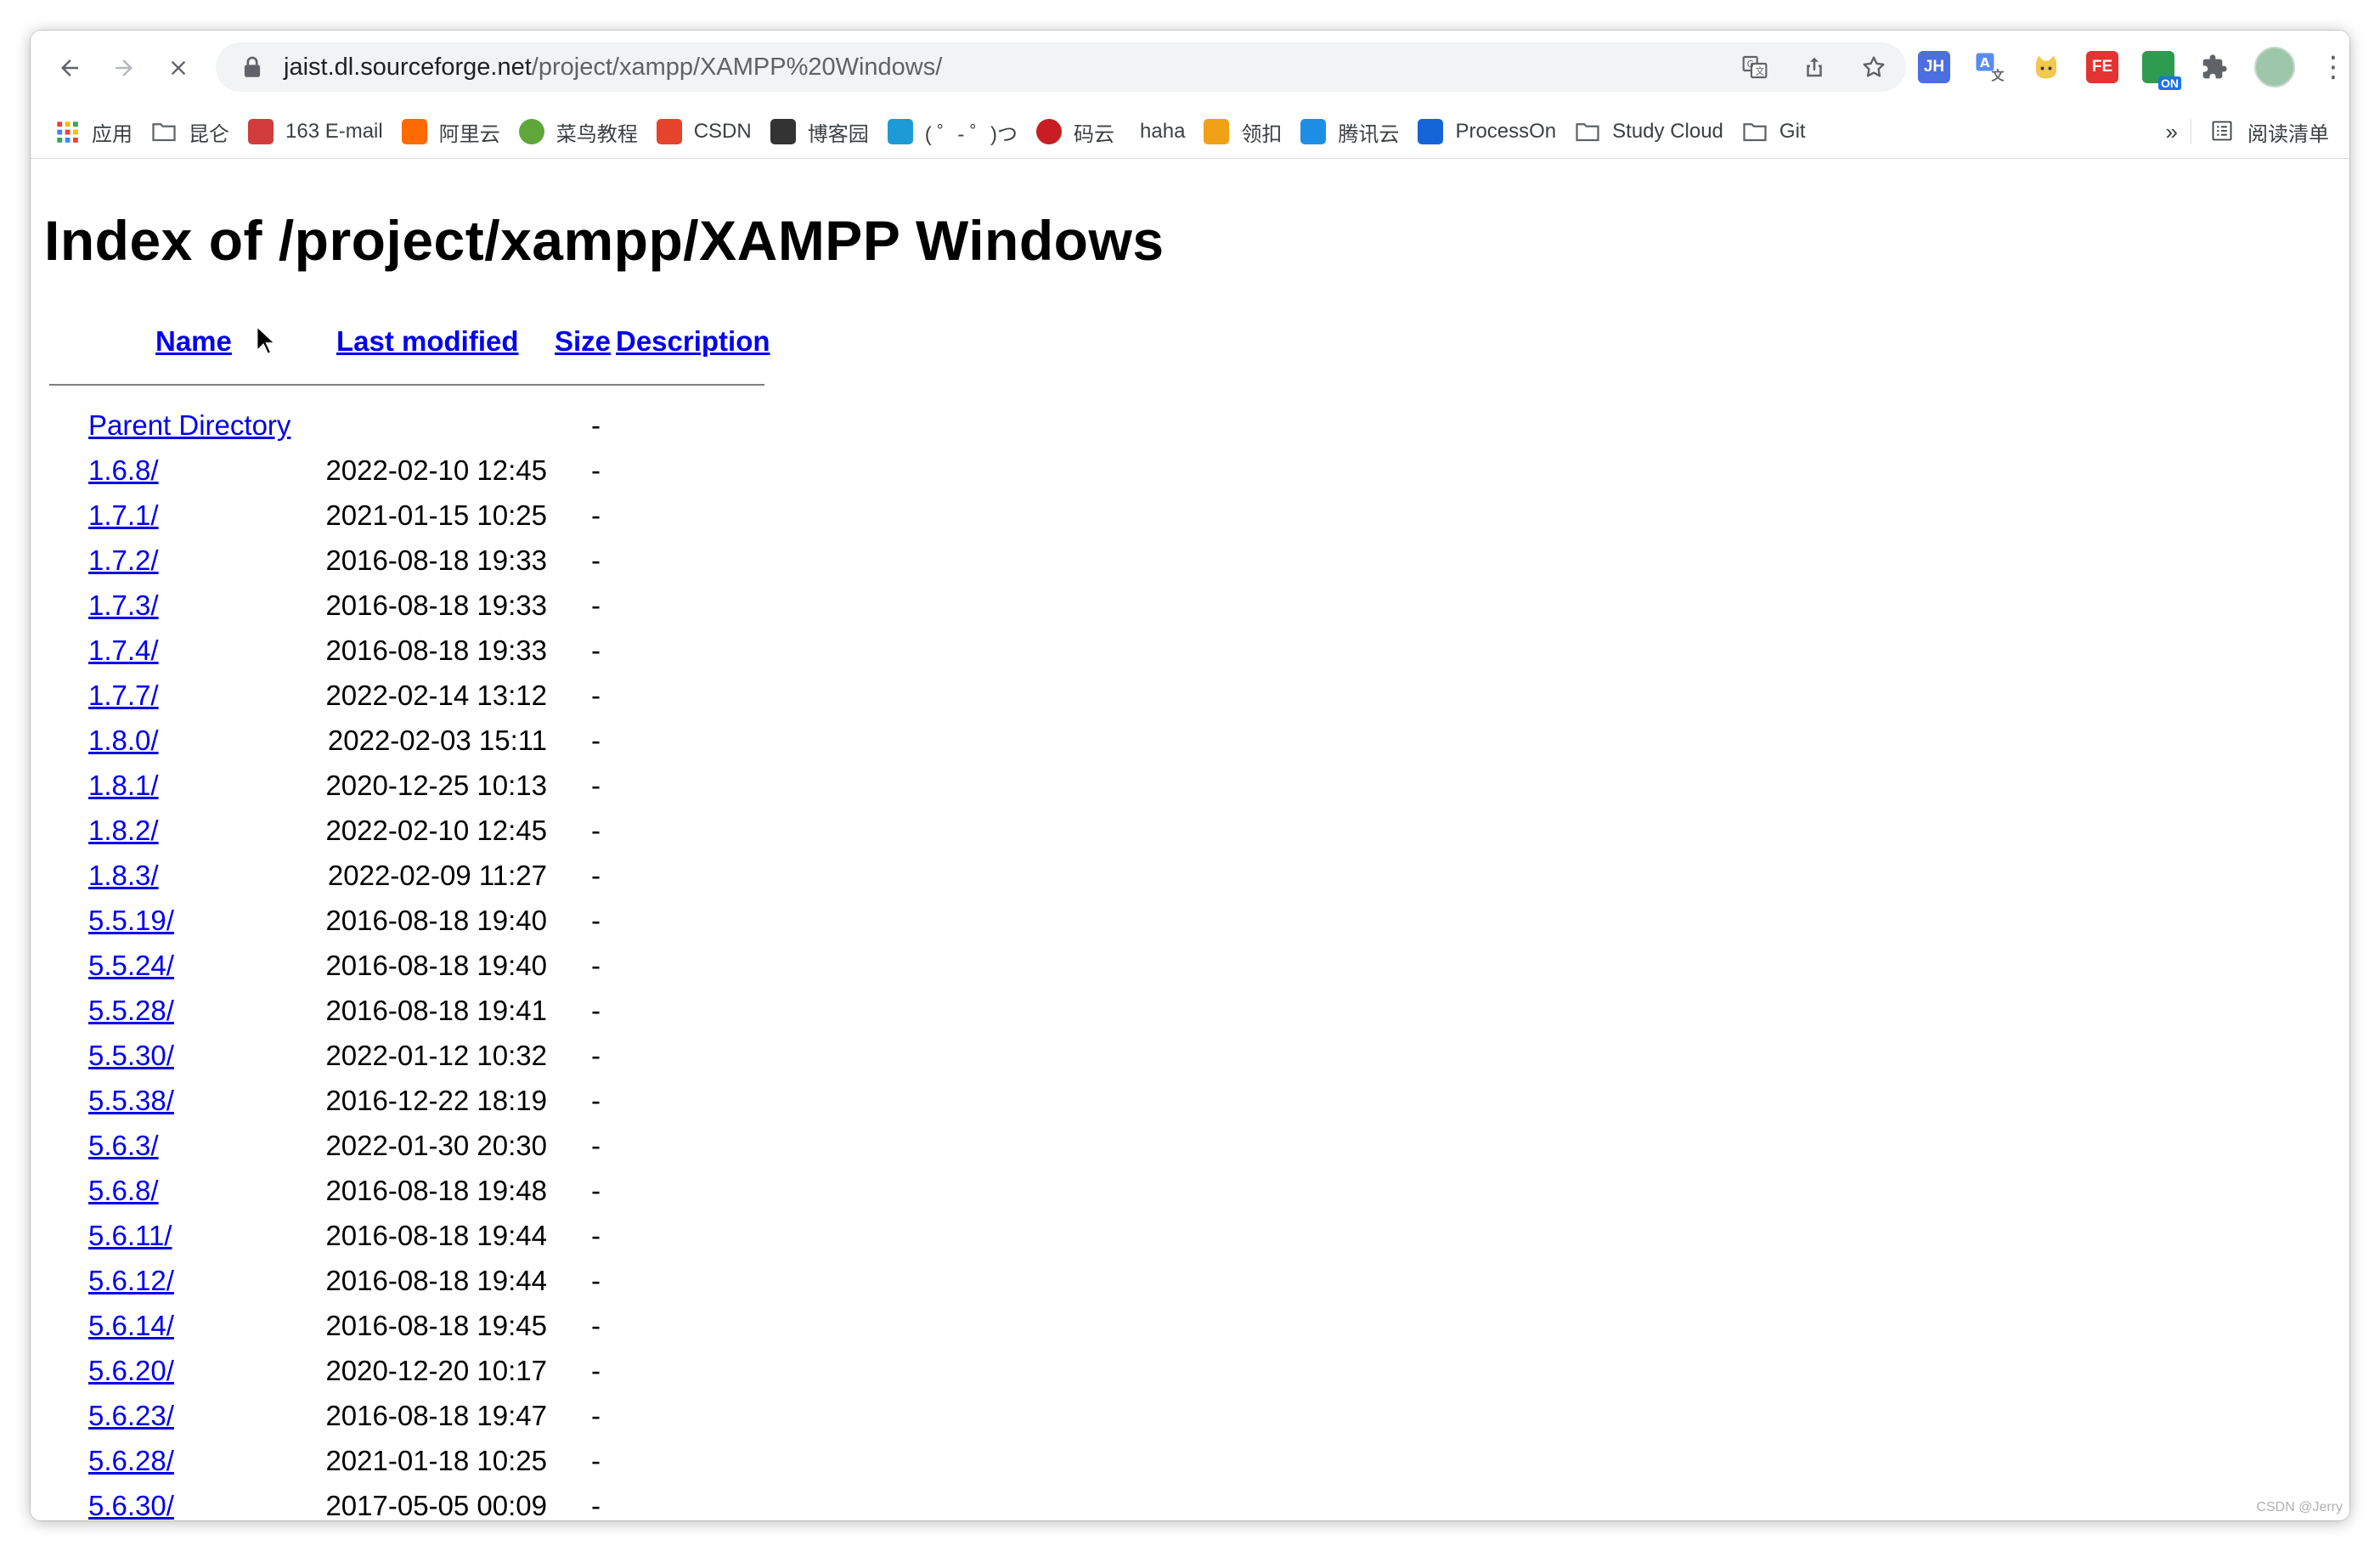 This screenshot has height=1551, width=2380. I want to click on bookmark-item: 腾讯云, so click(1350, 132).